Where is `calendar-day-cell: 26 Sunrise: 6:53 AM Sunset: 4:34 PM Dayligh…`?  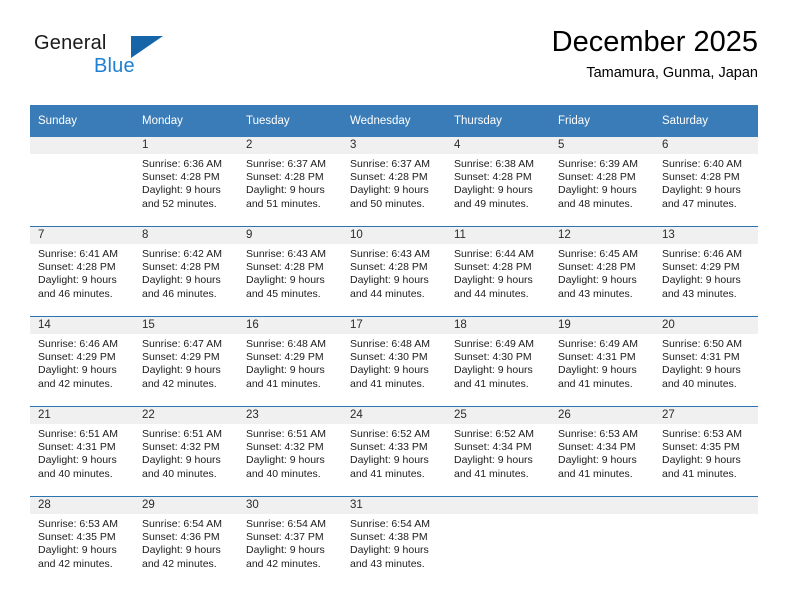
calendar-day-cell: 26 Sunrise: 6:53 AM Sunset: 4:34 PM Dayligh… is located at coordinates (602, 451).